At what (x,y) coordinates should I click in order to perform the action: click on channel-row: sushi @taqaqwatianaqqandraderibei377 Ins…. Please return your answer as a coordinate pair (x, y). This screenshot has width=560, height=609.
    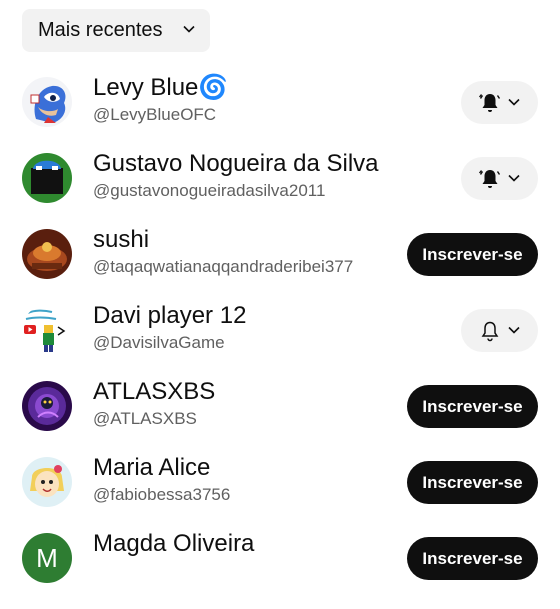
    Looking at the image, I should click on (280, 265).